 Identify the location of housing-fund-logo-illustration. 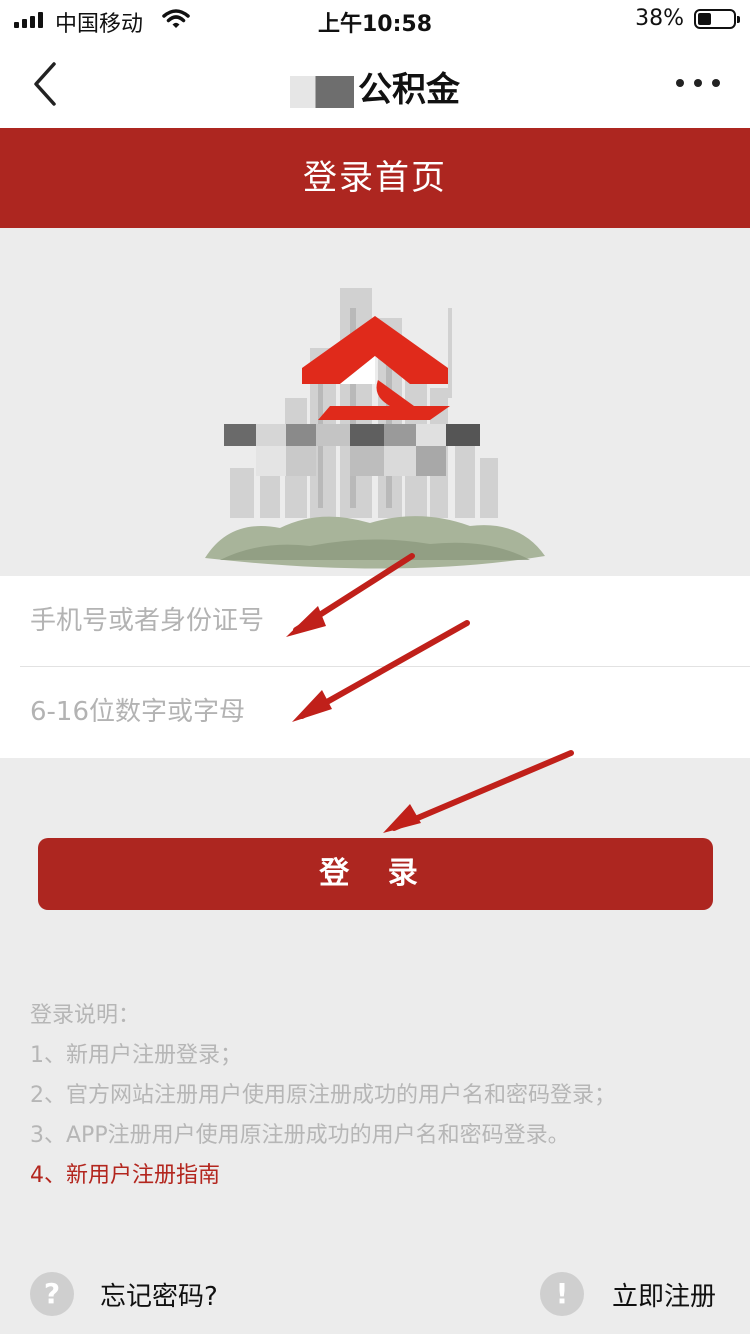
(375, 428).